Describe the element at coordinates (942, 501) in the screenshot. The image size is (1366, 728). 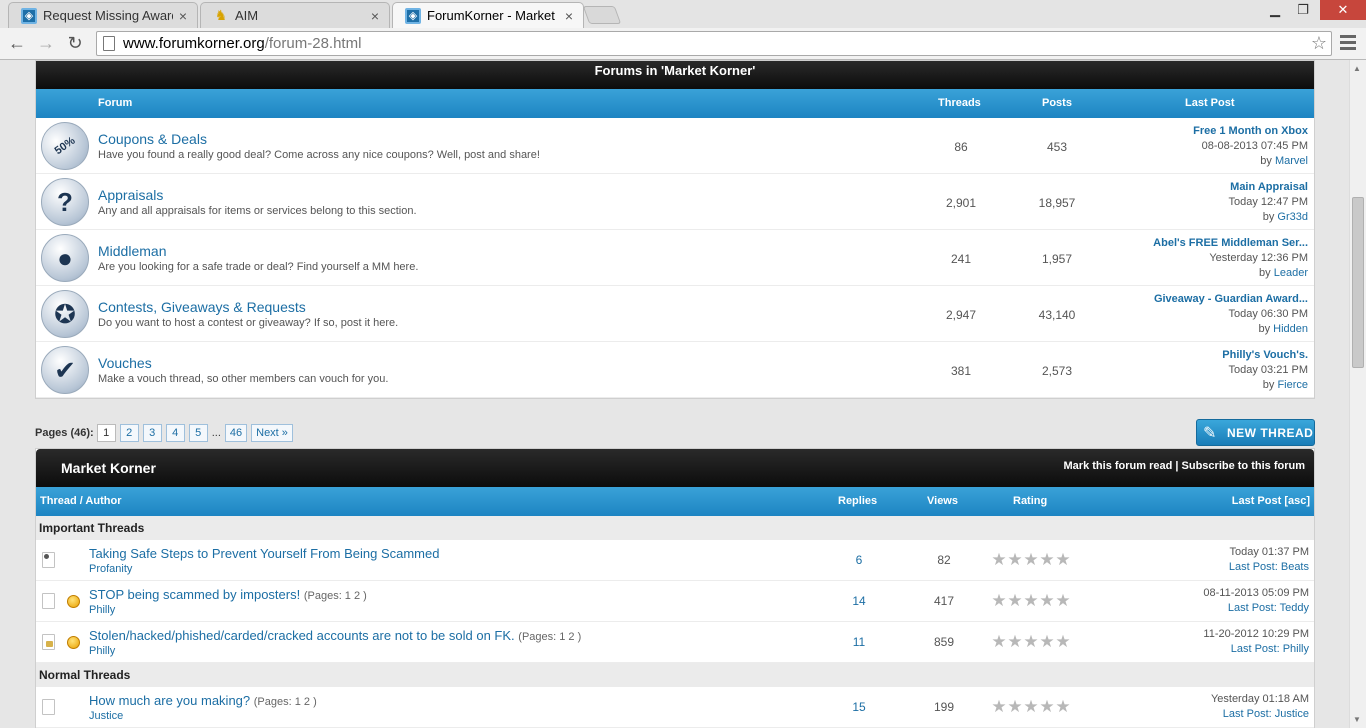
I see `col-views: Views` at that location.